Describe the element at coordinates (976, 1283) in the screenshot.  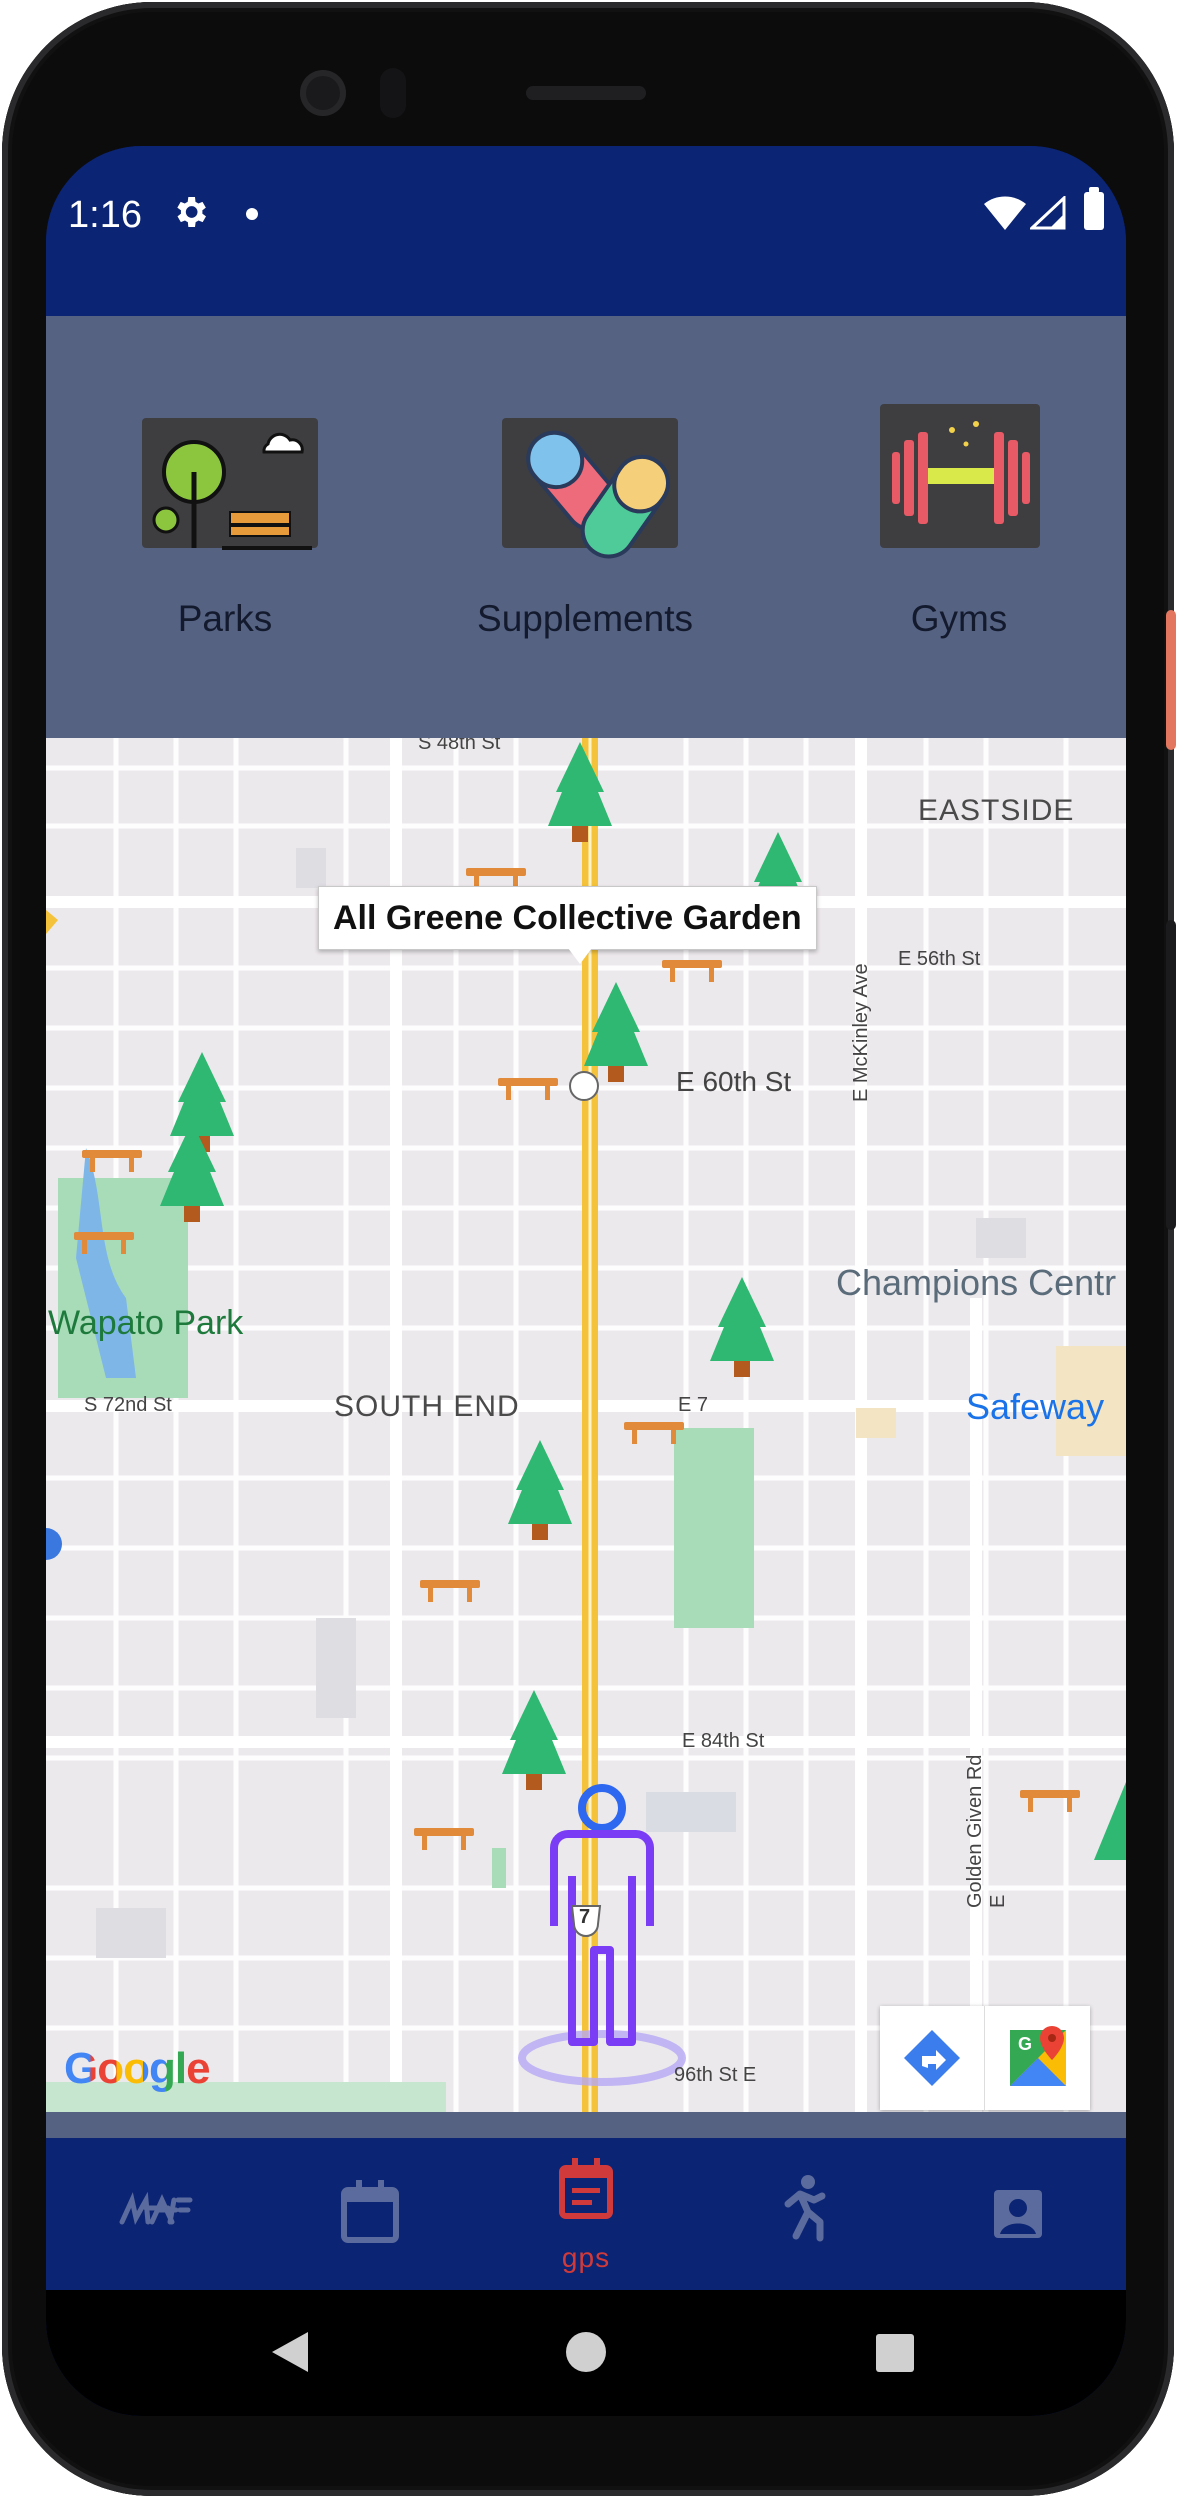
I see `place-champions-centr: Champions Centr` at that location.